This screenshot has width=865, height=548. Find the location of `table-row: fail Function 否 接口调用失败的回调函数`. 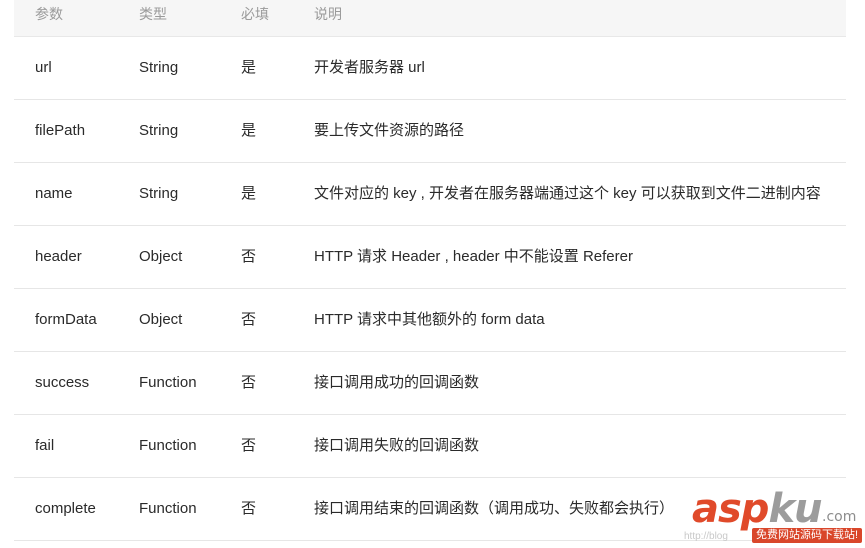

table-row: fail Function 否 接口调用失败的回调函数 is located at coordinates (430, 446).